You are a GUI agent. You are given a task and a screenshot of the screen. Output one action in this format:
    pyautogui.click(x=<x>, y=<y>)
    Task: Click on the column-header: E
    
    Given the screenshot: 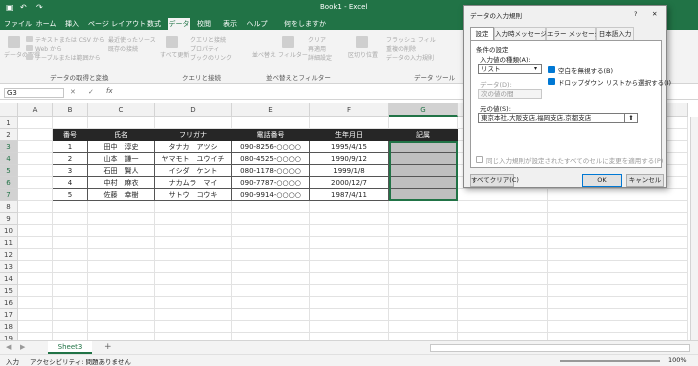 What is the action you would take?
    pyautogui.click(x=271, y=110)
    